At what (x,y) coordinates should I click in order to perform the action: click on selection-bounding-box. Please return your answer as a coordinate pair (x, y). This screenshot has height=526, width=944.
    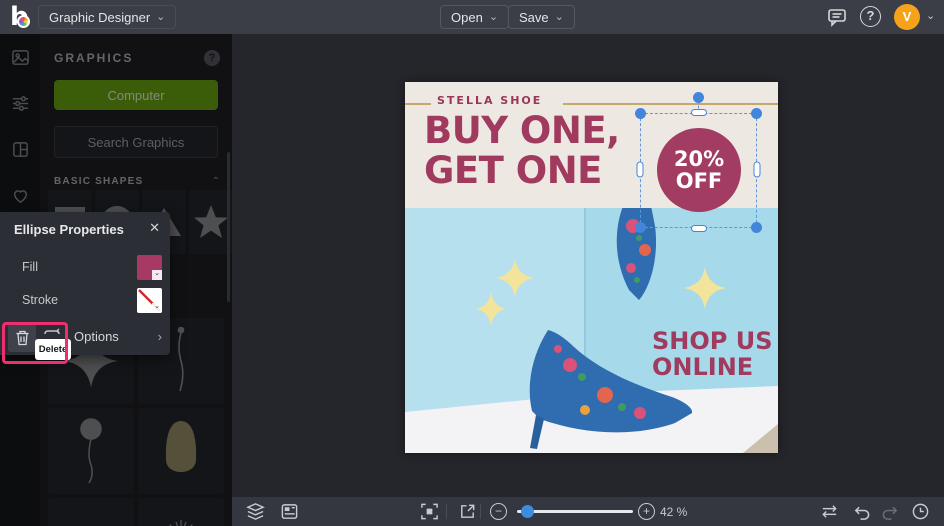
    Looking at the image, I should click on (698, 162).